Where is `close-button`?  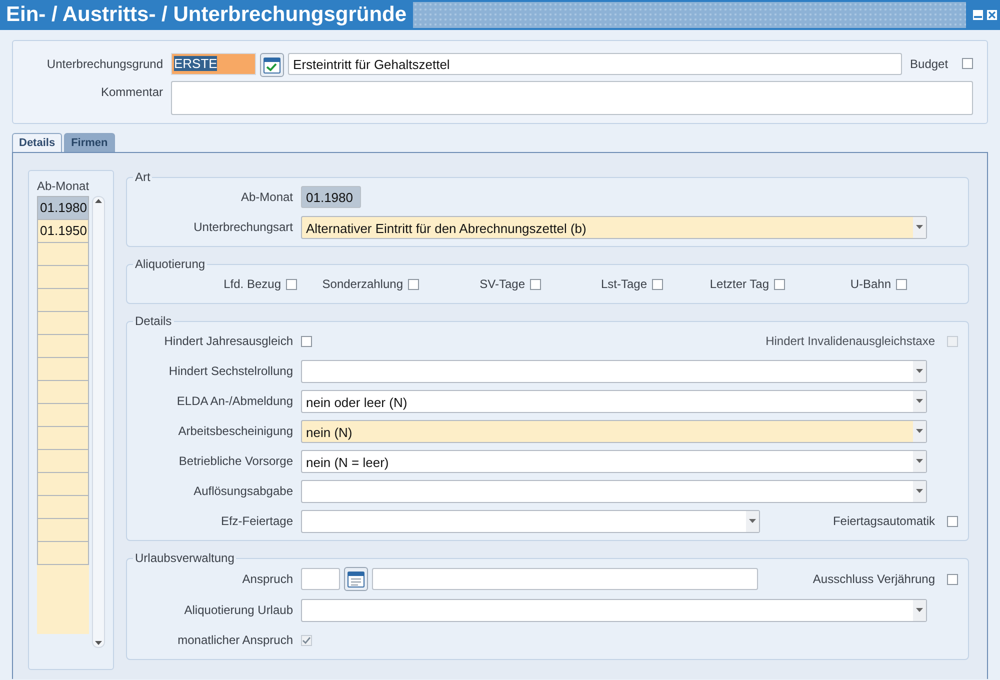
close-button is located at coordinates (992, 15).